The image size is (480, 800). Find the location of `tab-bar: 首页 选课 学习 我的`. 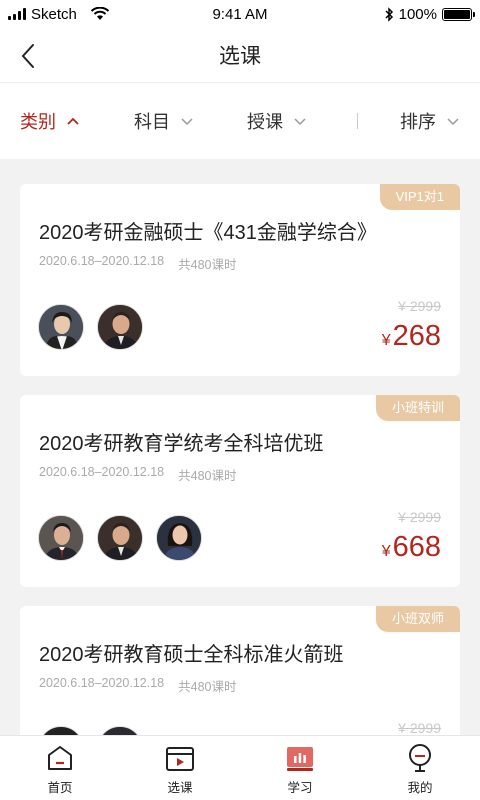

tab-bar: 首页 选课 学习 我的 is located at coordinates (240, 767).